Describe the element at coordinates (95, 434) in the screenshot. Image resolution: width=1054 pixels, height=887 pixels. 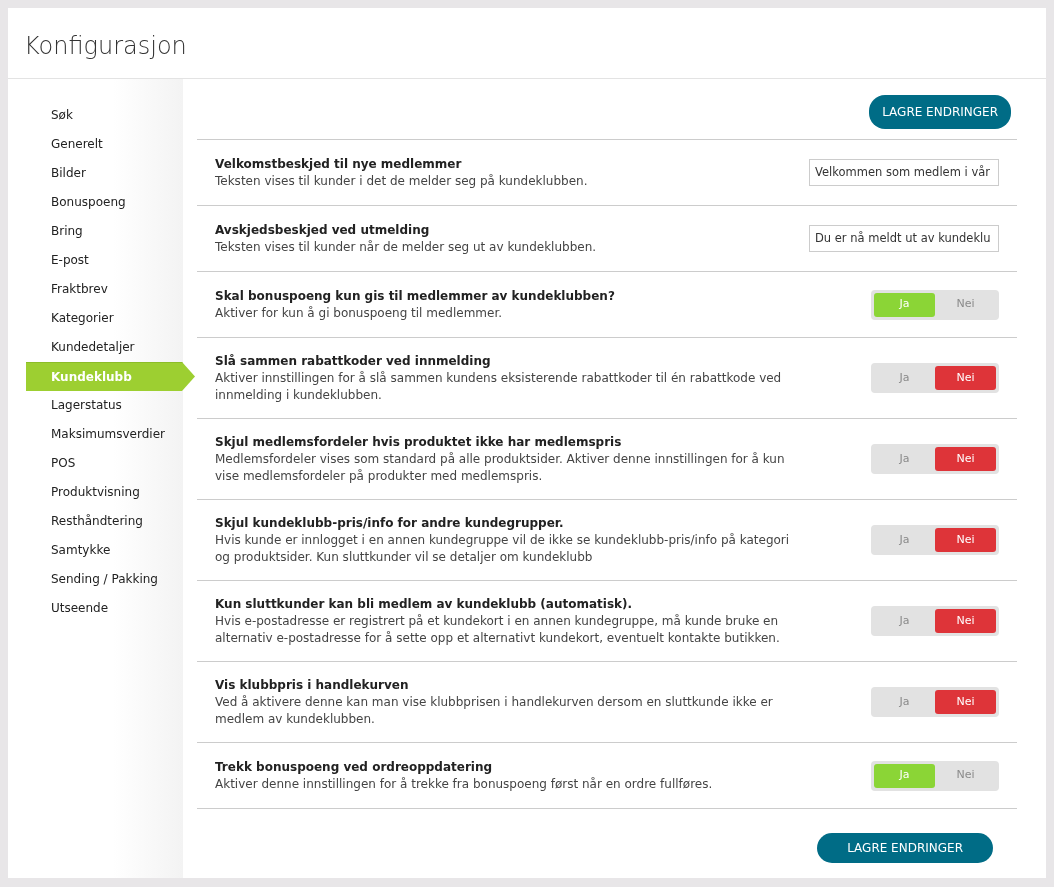
I see `sidebar-item: Maksimumsverdier` at that location.